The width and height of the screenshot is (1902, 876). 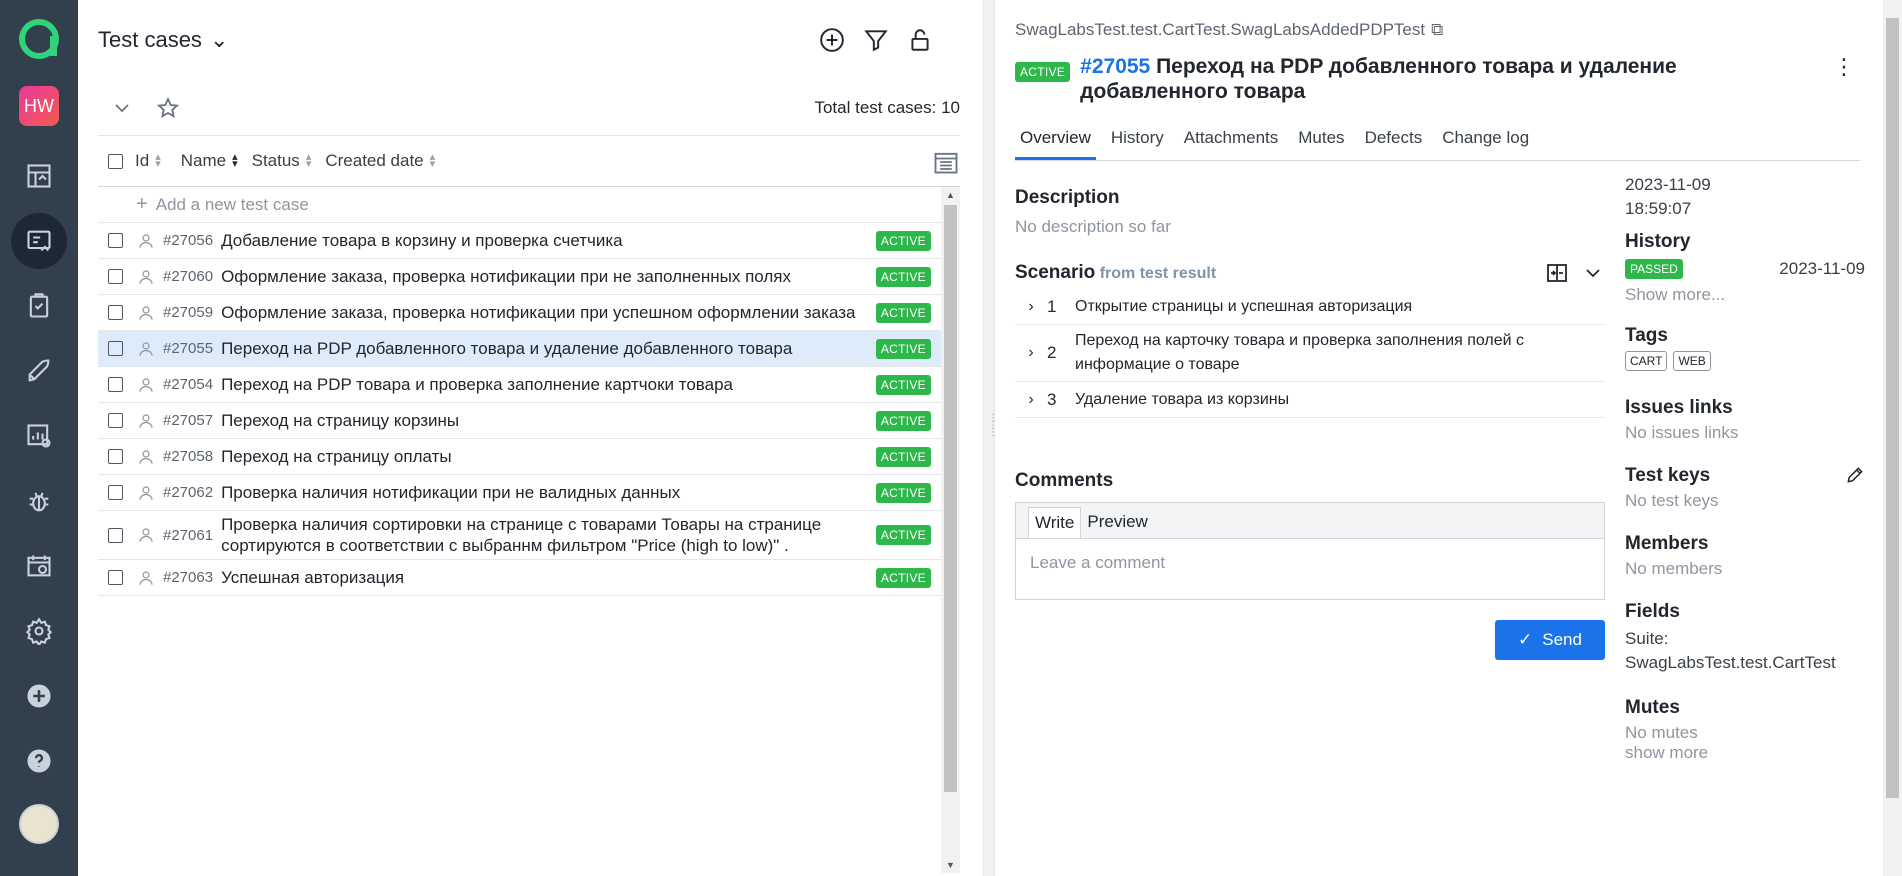 What do you see at coordinates (1310, 569) in the screenshot?
I see `comment-input: Leave a comment` at bounding box center [1310, 569].